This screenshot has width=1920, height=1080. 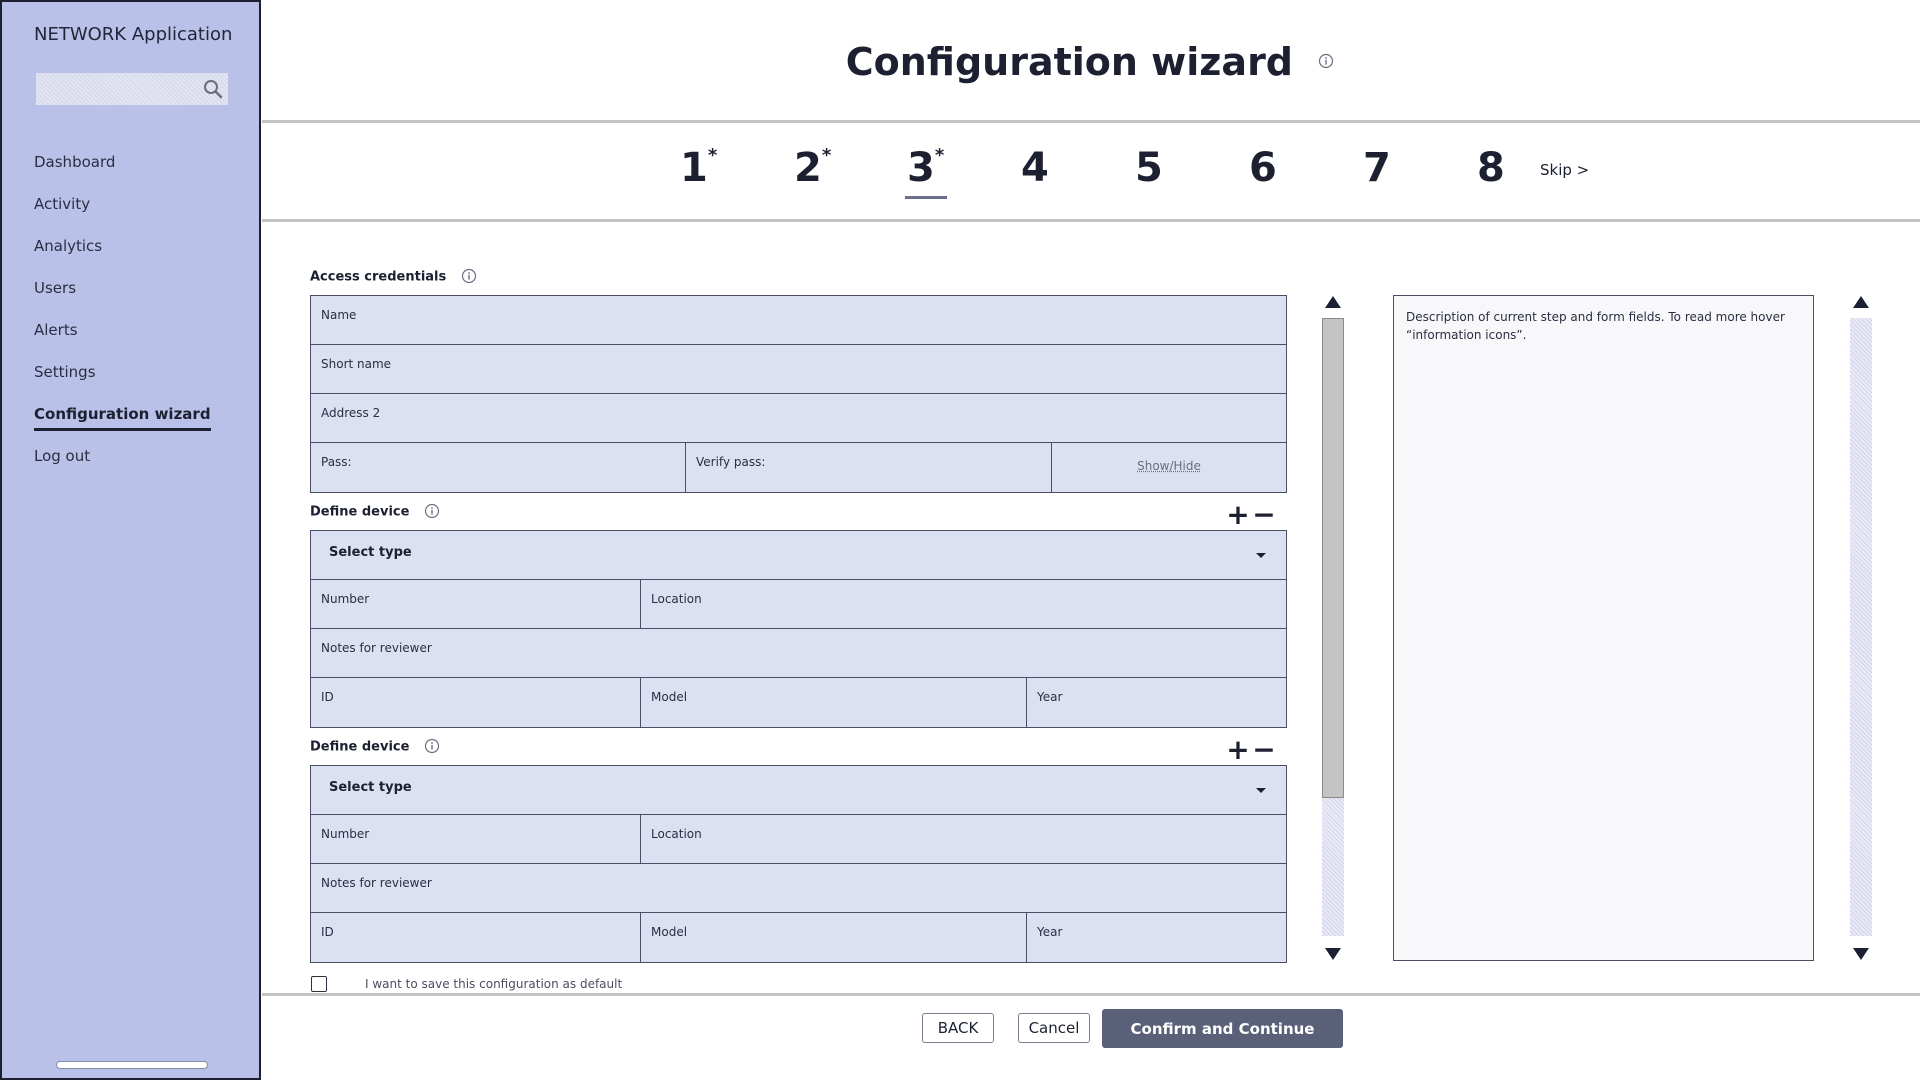 I want to click on sidebar-item-configuration-wizard: Configuration wizard, so click(x=122, y=423).